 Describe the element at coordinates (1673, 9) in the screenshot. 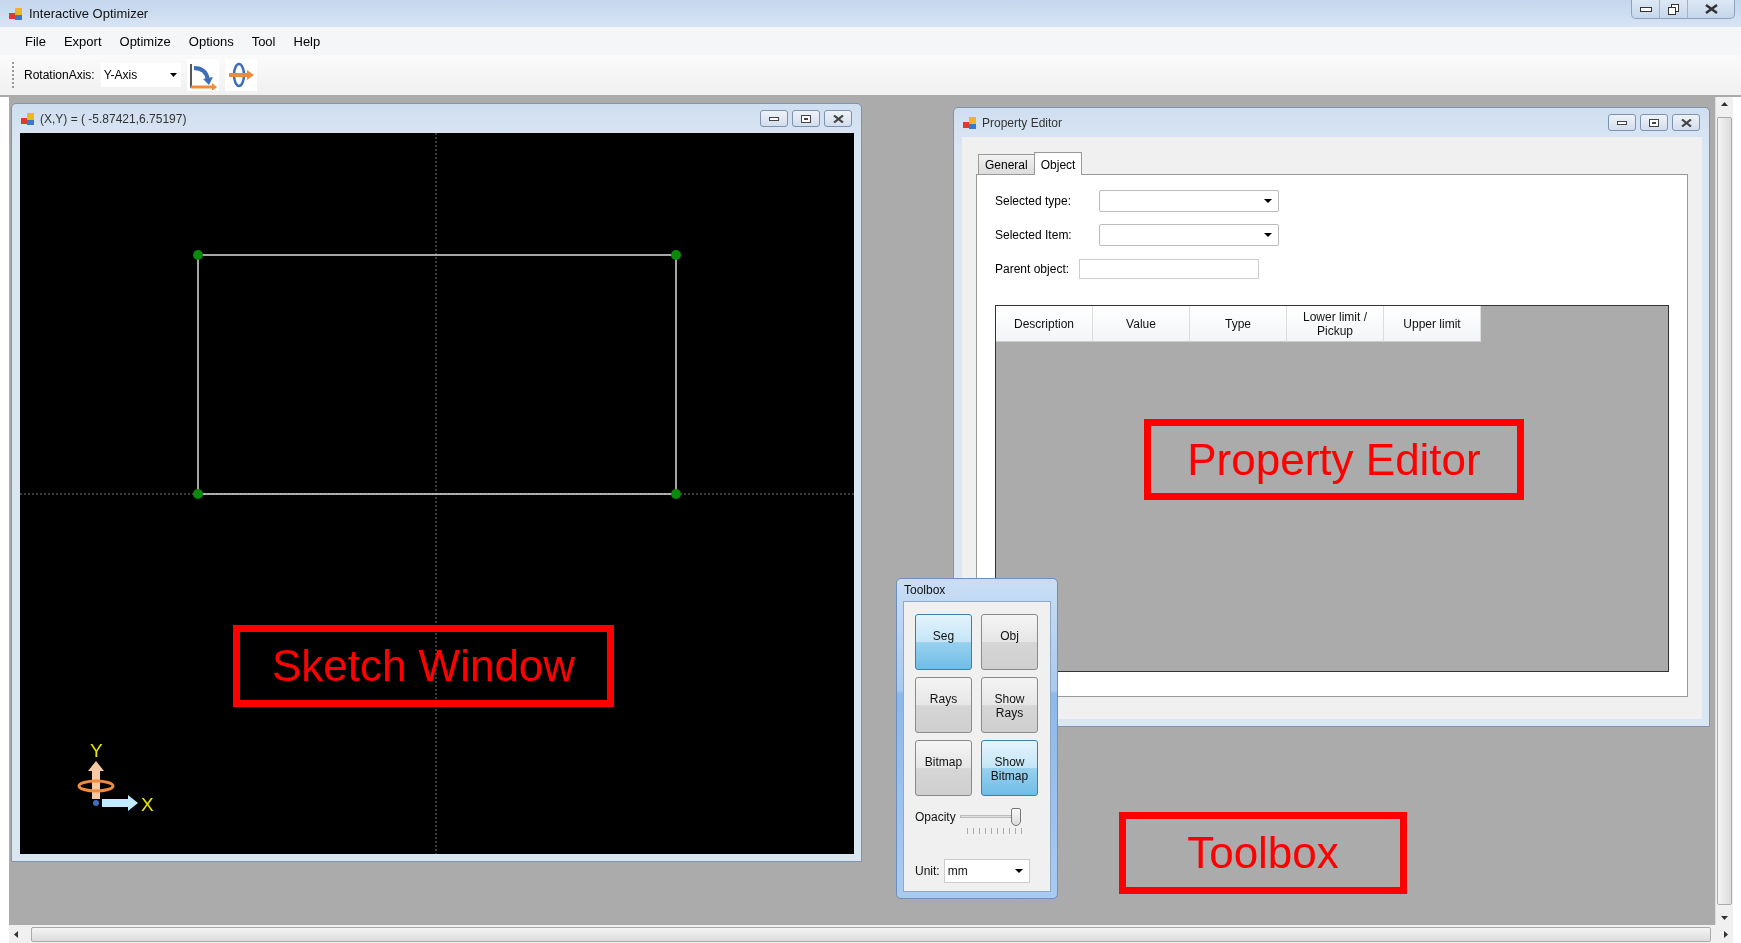

I see `restore-icon` at that location.